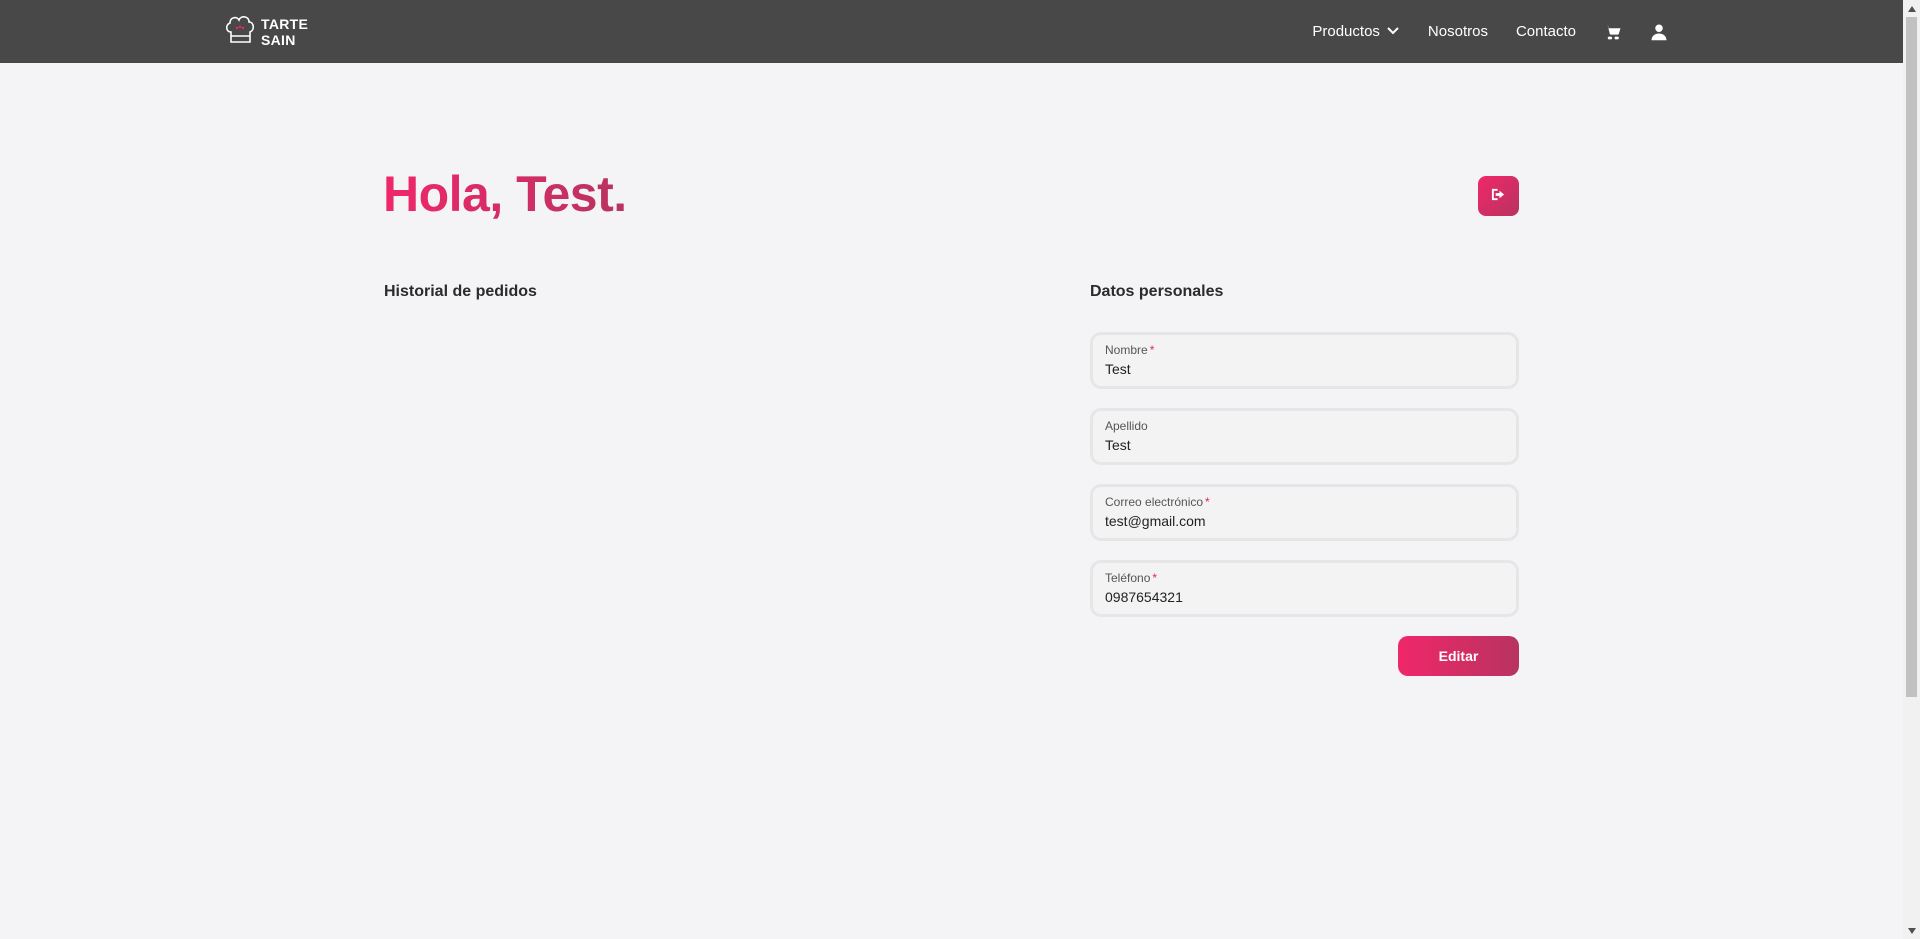  Describe the element at coordinates (1490, 31) in the screenshot. I see `main-nav: Productos Nosotros Contacto` at that location.